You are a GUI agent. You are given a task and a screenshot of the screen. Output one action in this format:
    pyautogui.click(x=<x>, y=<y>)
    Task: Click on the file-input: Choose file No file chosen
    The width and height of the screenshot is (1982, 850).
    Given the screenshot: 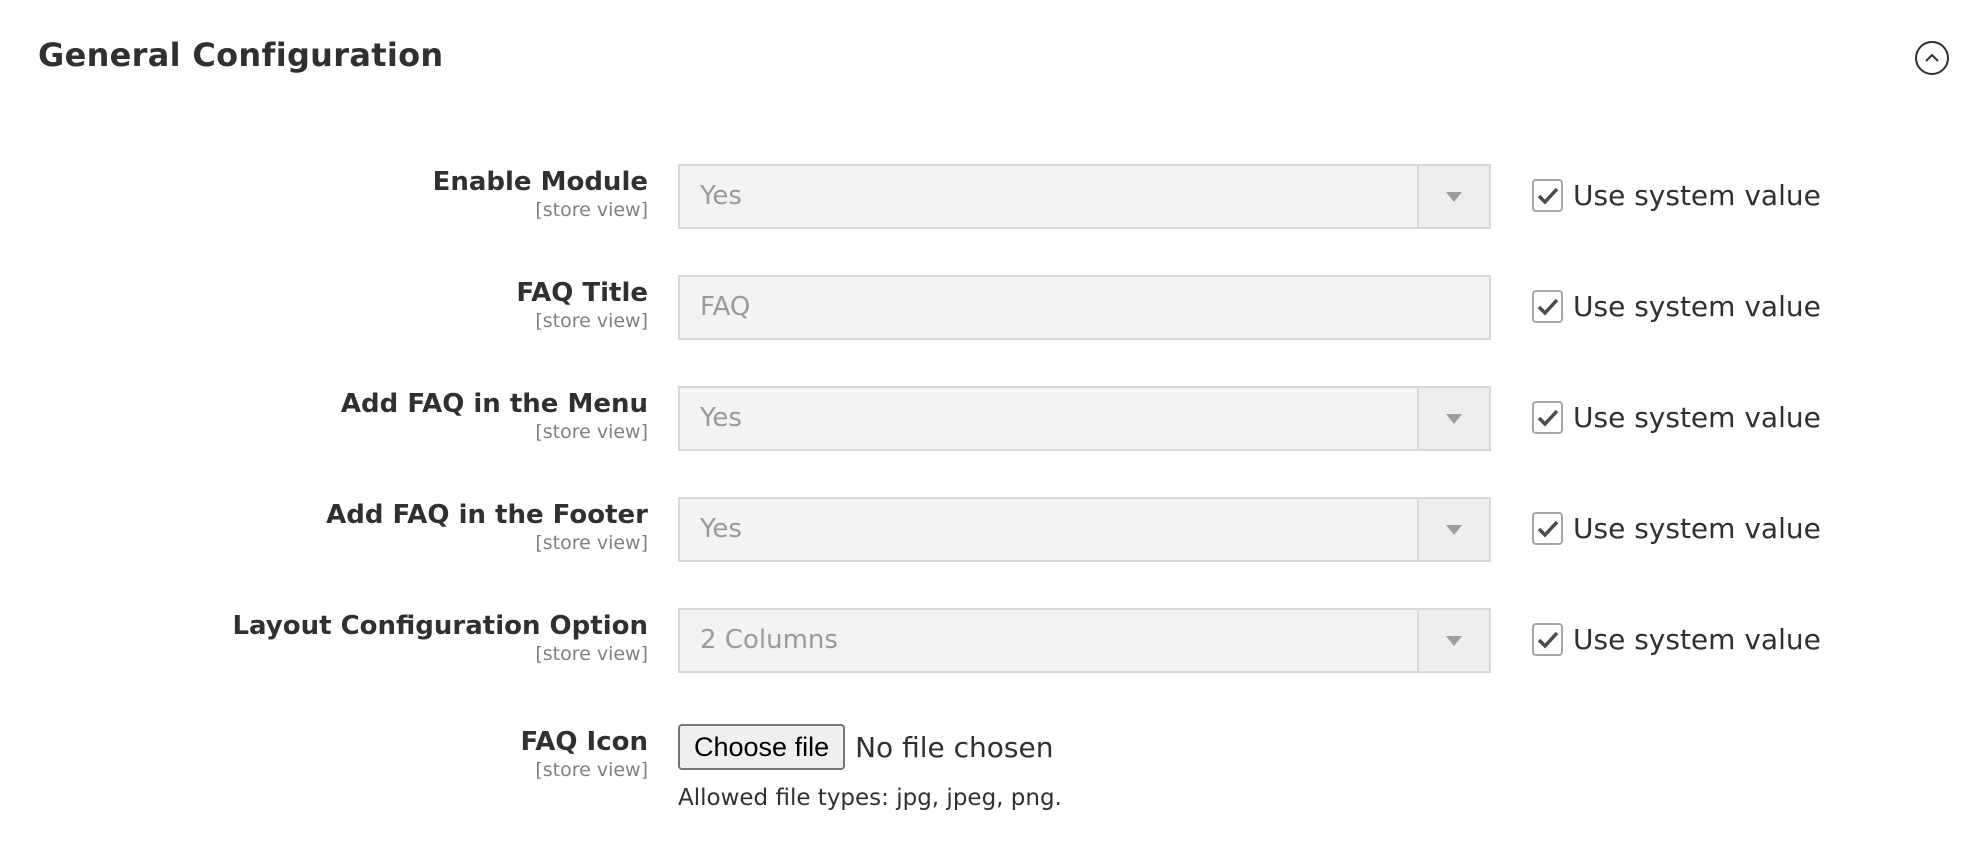 What is the action you would take?
    pyautogui.click(x=865, y=747)
    